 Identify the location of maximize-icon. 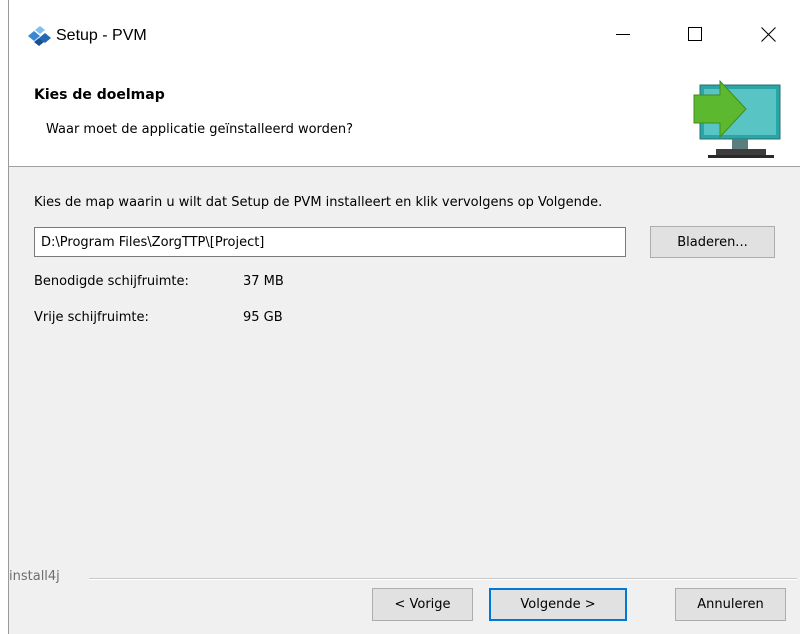
(695, 34).